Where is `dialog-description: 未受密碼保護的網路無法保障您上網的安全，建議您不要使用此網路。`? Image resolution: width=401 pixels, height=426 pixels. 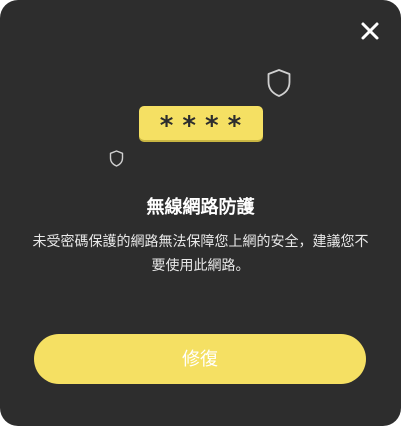 dialog-description: 未受密碼保護的網路無法保障您上網的安全，建議您不要使用此網路。 is located at coordinates (200, 254).